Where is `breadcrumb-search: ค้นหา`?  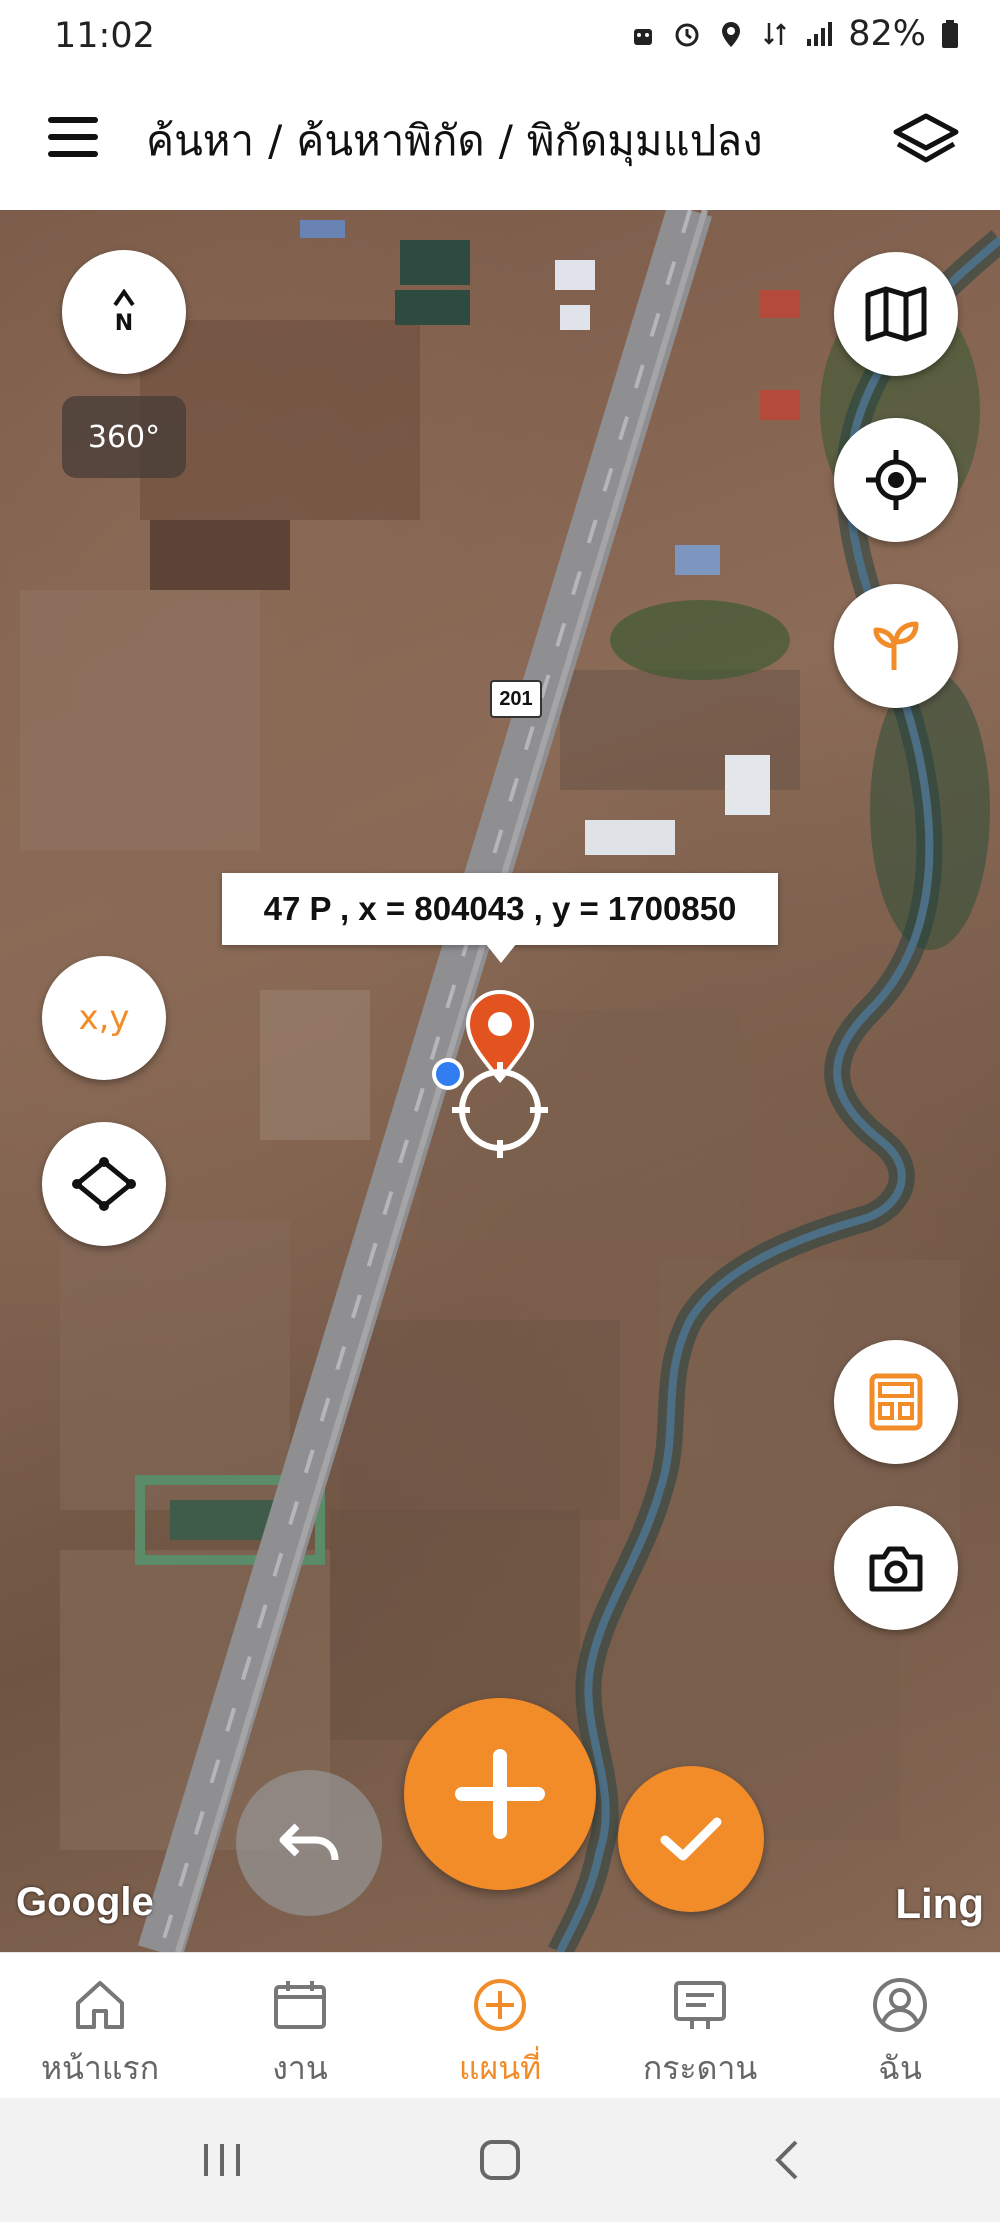
breadcrumb-search: ค้นหา is located at coordinates (200, 140).